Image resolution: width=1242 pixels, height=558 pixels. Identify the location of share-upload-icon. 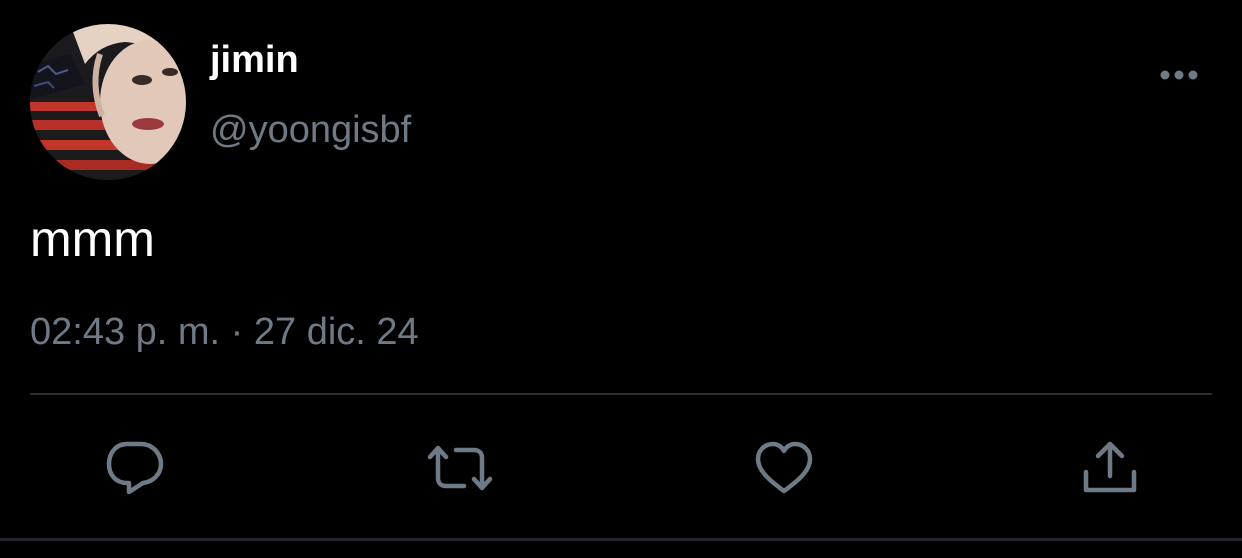
(1110, 467).